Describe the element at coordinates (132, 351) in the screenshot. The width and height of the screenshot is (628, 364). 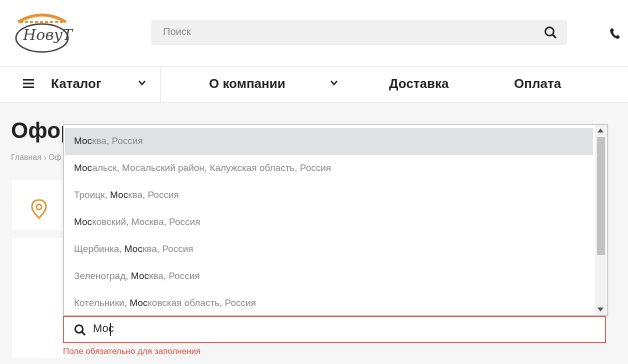
I see `required-field-error: Поле обязательно для заполнения` at that location.